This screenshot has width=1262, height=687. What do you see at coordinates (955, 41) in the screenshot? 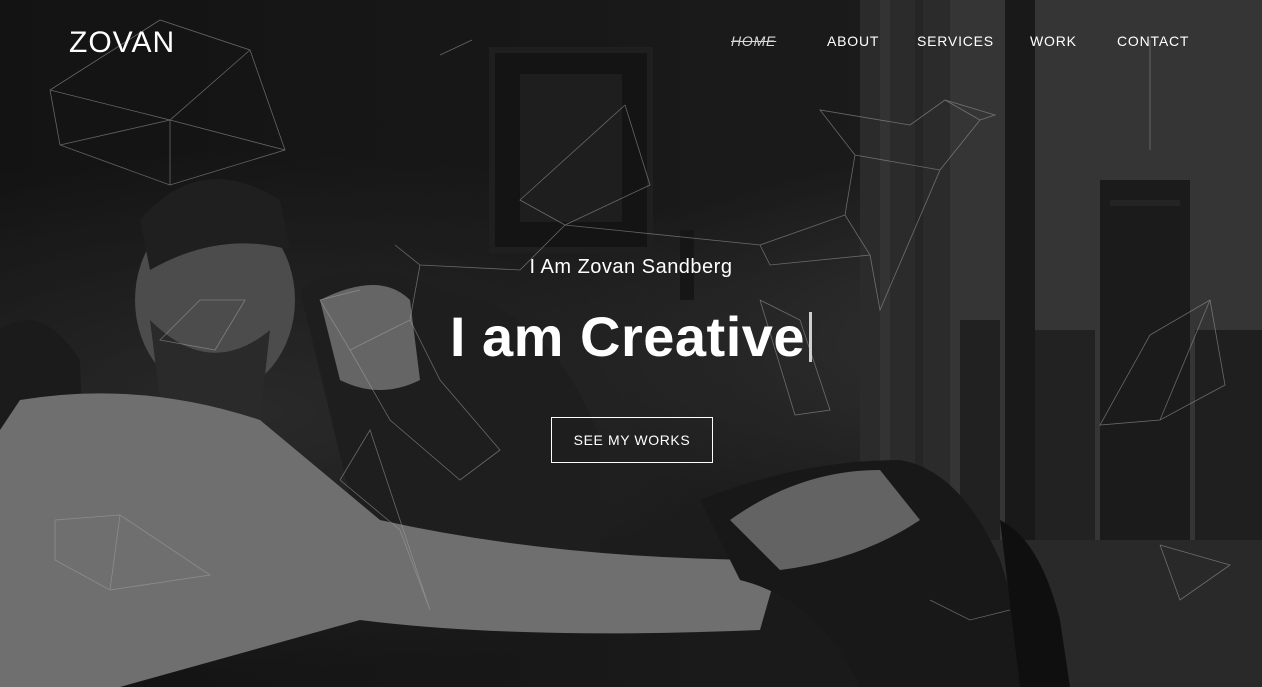
I see `nav-services: SERVICES` at bounding box center [955, 41].